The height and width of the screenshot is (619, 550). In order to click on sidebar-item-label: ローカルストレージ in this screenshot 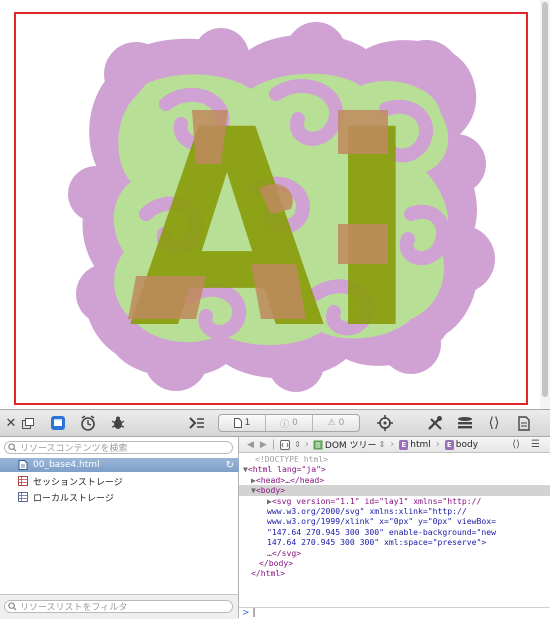, I will do `click(73, 498)`.